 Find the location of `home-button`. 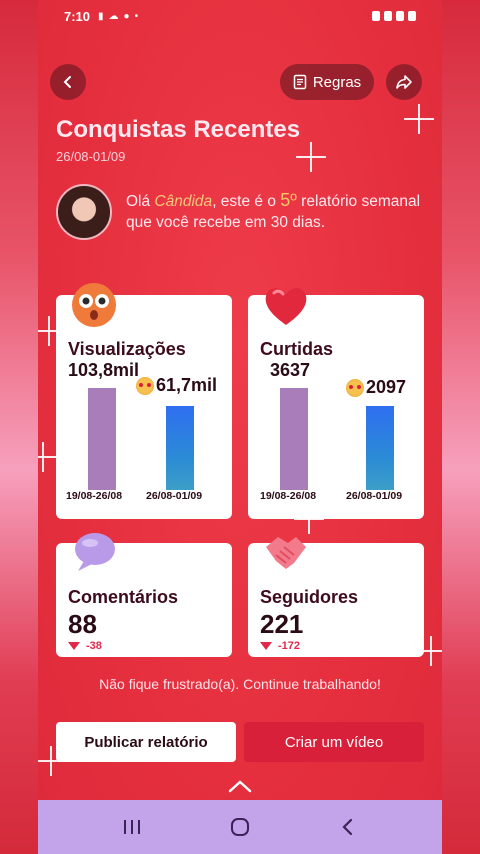

home-button is located at coordinates (240, 827).